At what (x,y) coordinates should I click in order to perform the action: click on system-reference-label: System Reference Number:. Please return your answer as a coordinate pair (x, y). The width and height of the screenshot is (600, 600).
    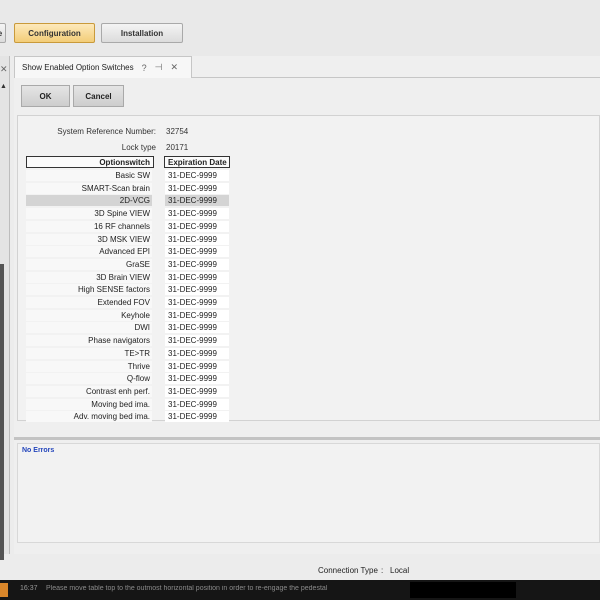
    Looking at the image, I should click on (106, 131).